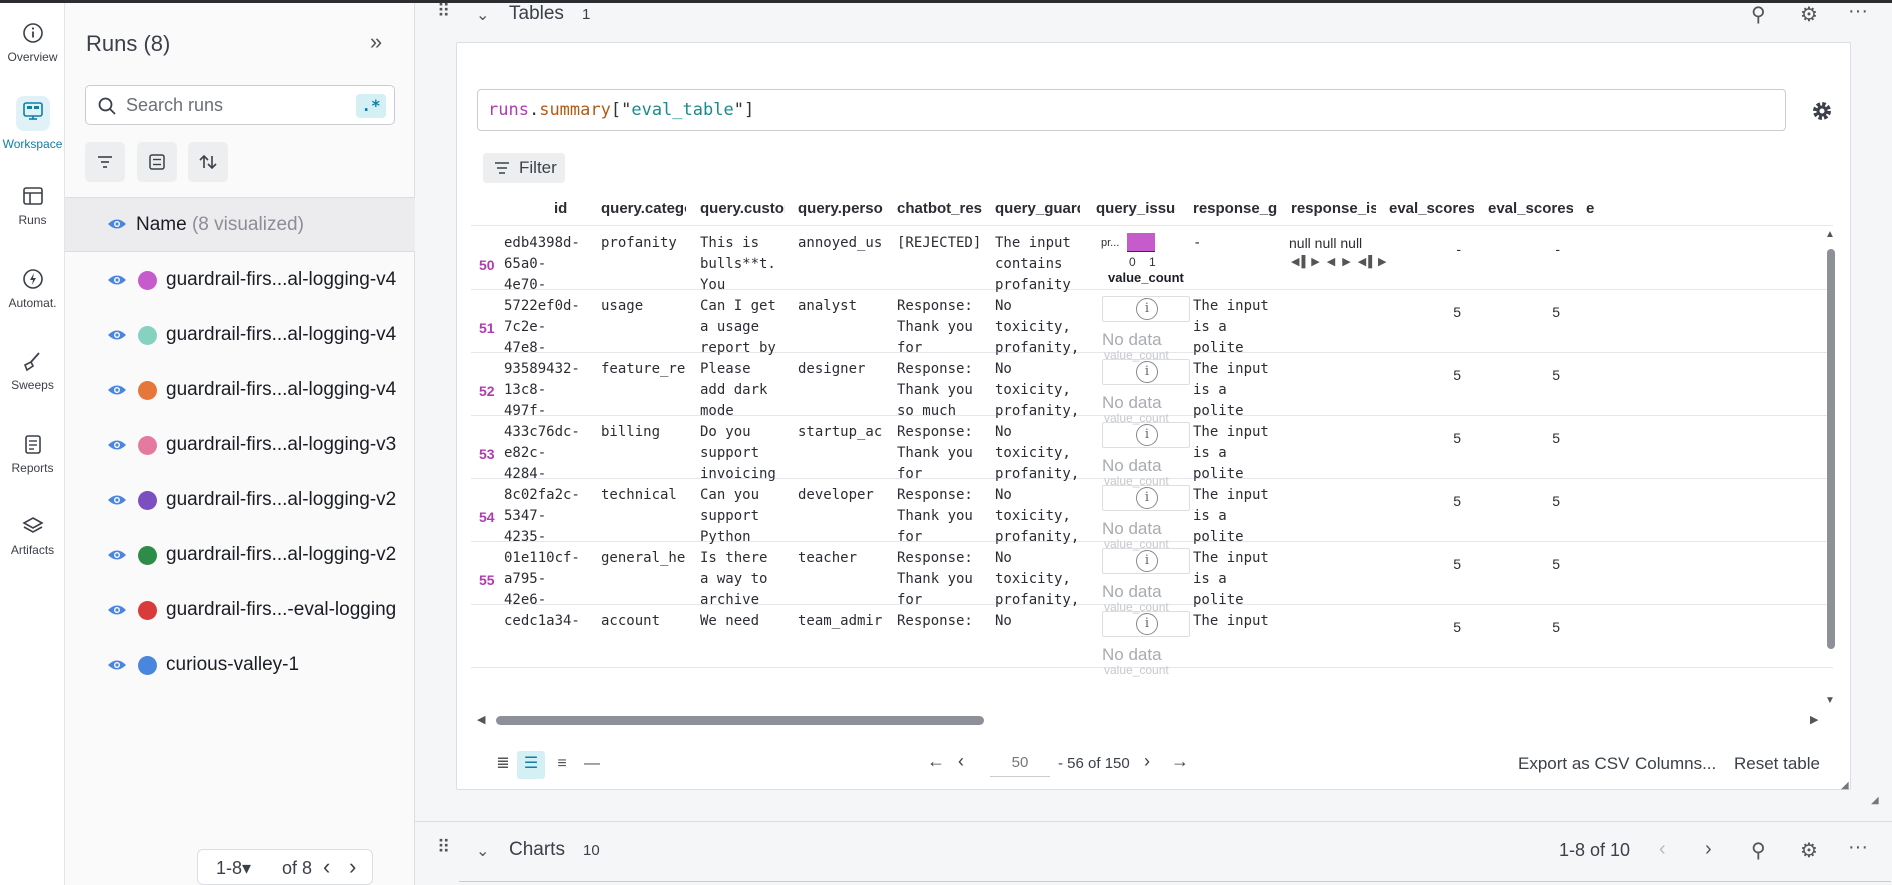  I want to click on nav-workspace: Workspace, so click(32, 123).